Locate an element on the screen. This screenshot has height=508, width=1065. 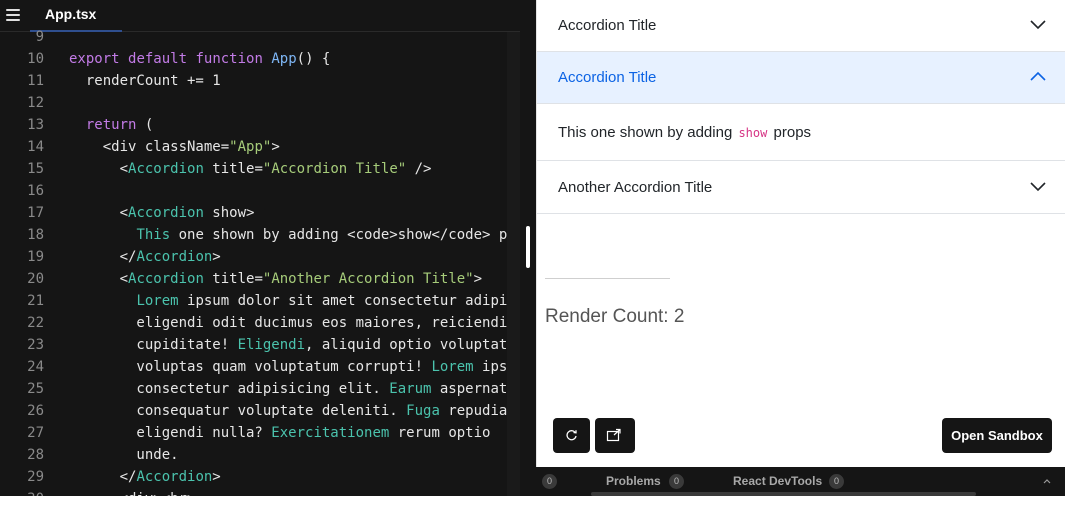
line-number: 24 is located at coordinates (35, 367).